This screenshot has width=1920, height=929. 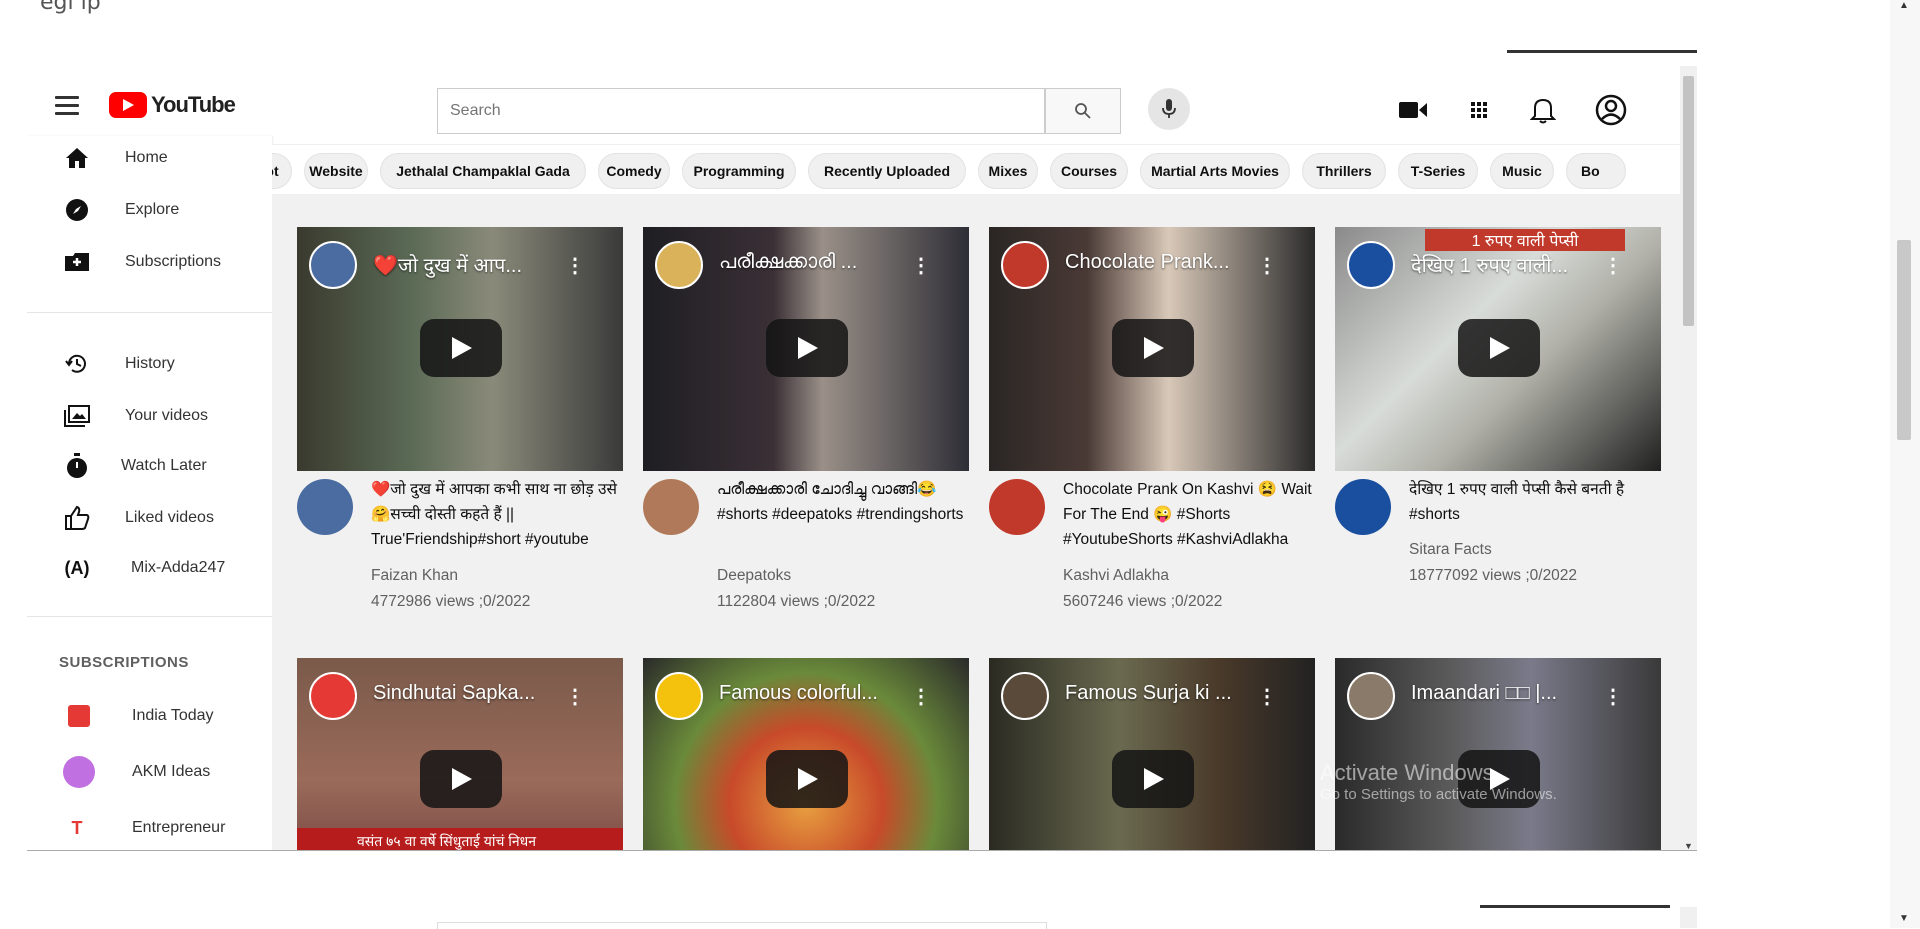 What do you see at coordinates (149, 364) in the screenshot?
I see `sidebar-item-history: History` at bounding box center [149, 364].